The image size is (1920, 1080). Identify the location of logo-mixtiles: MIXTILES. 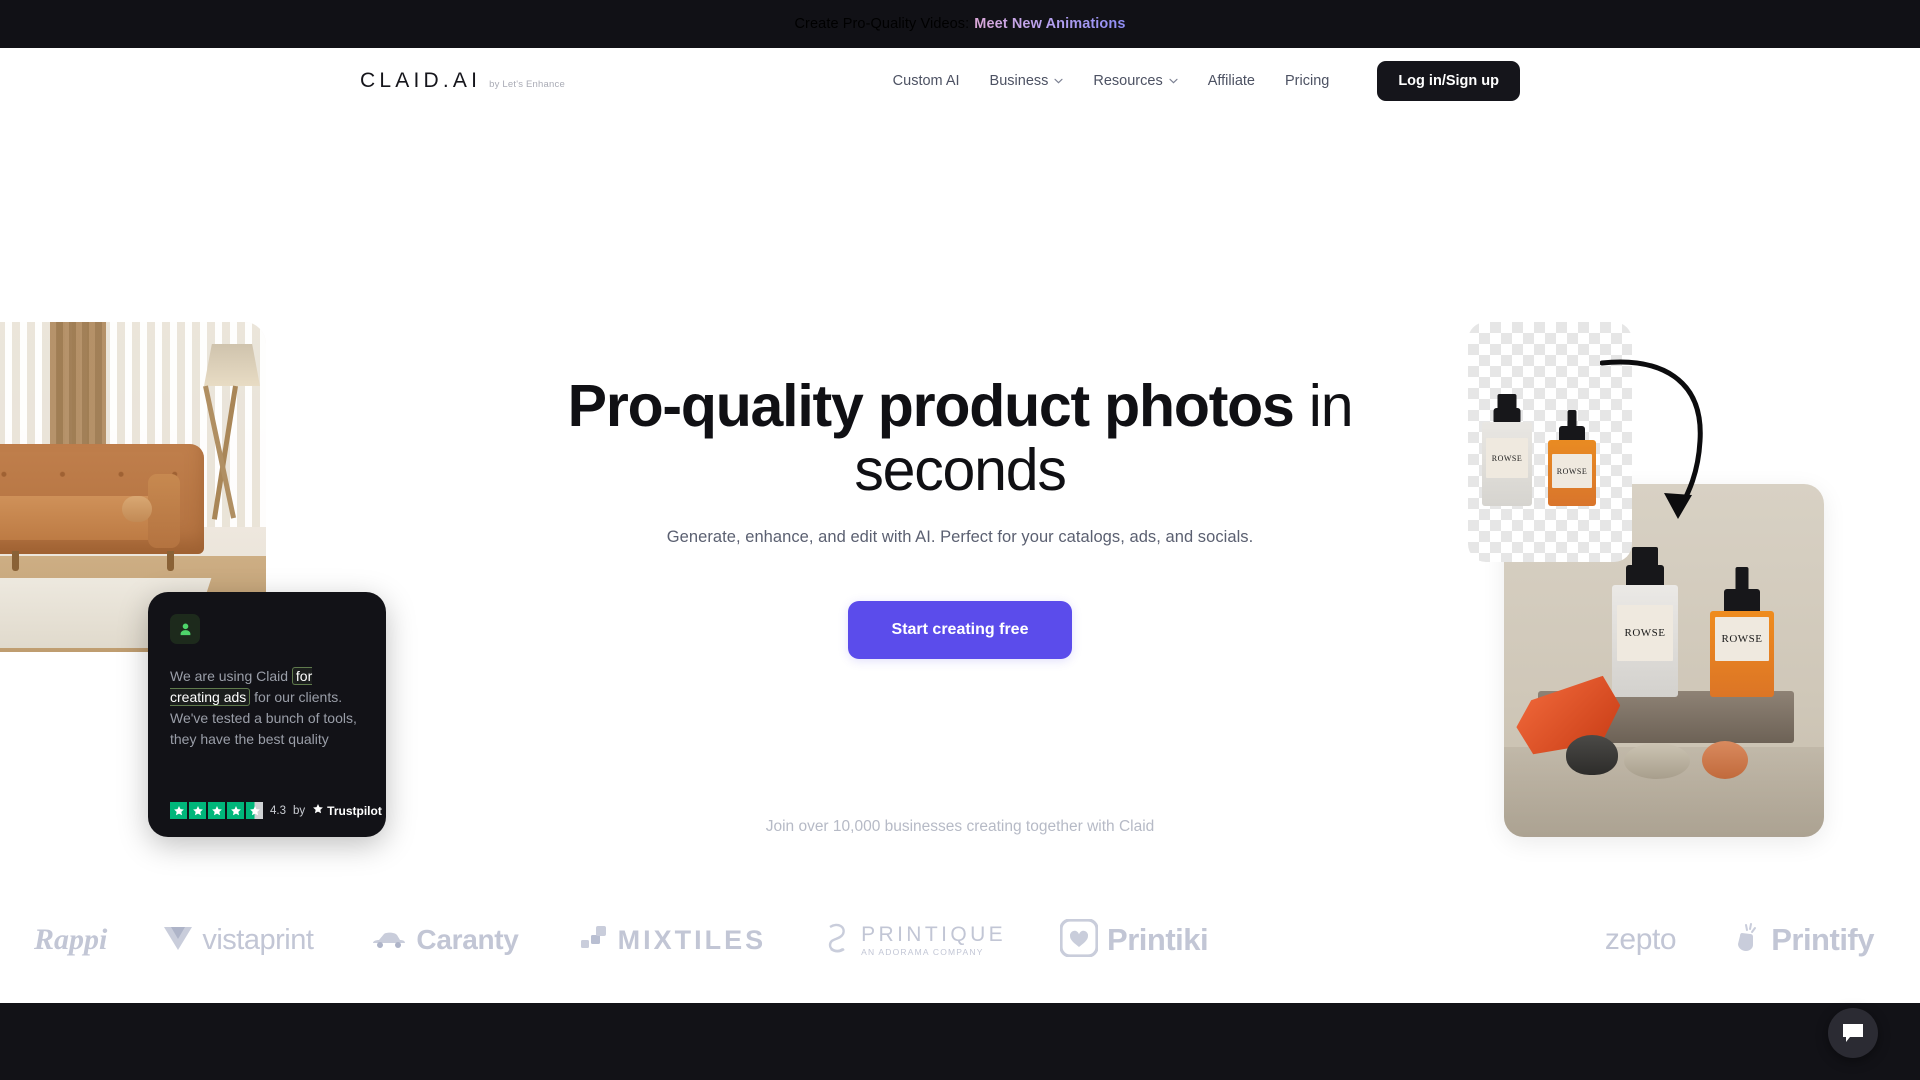
(673, 940).